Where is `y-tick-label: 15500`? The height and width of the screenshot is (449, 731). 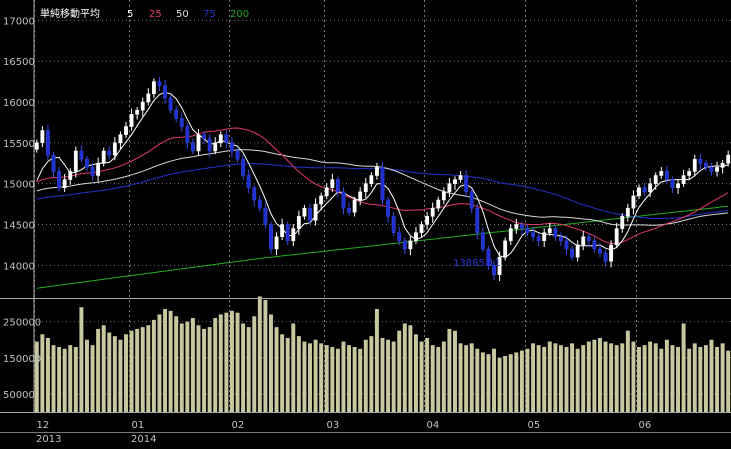
y-tick-label: 15500 is located at coordinates (19, 144).